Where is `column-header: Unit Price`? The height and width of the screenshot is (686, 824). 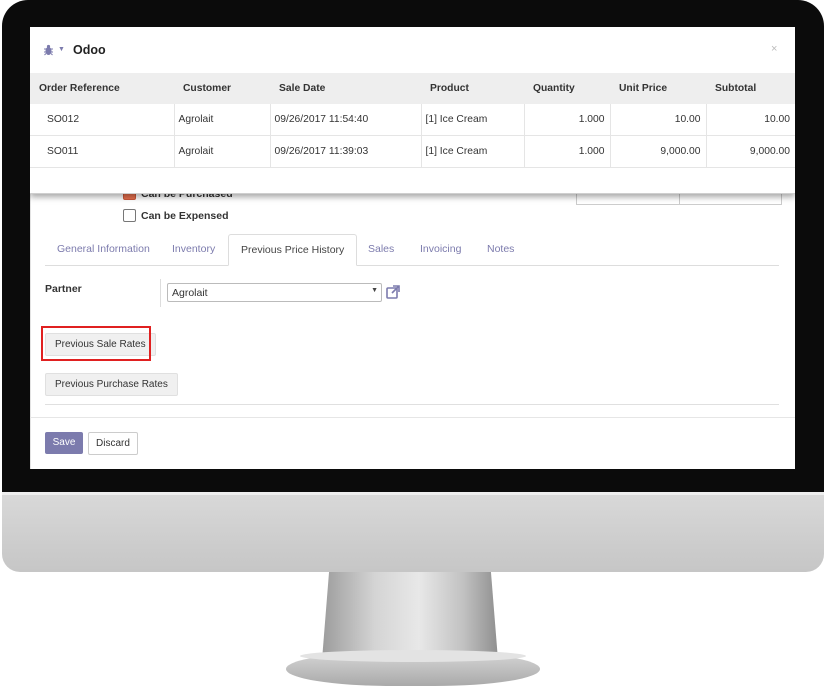
column-header: Unit Price is located at coordinates (658, 88).